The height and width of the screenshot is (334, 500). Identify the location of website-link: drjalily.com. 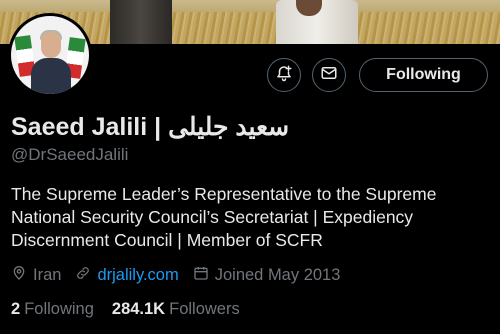
(137, 275).